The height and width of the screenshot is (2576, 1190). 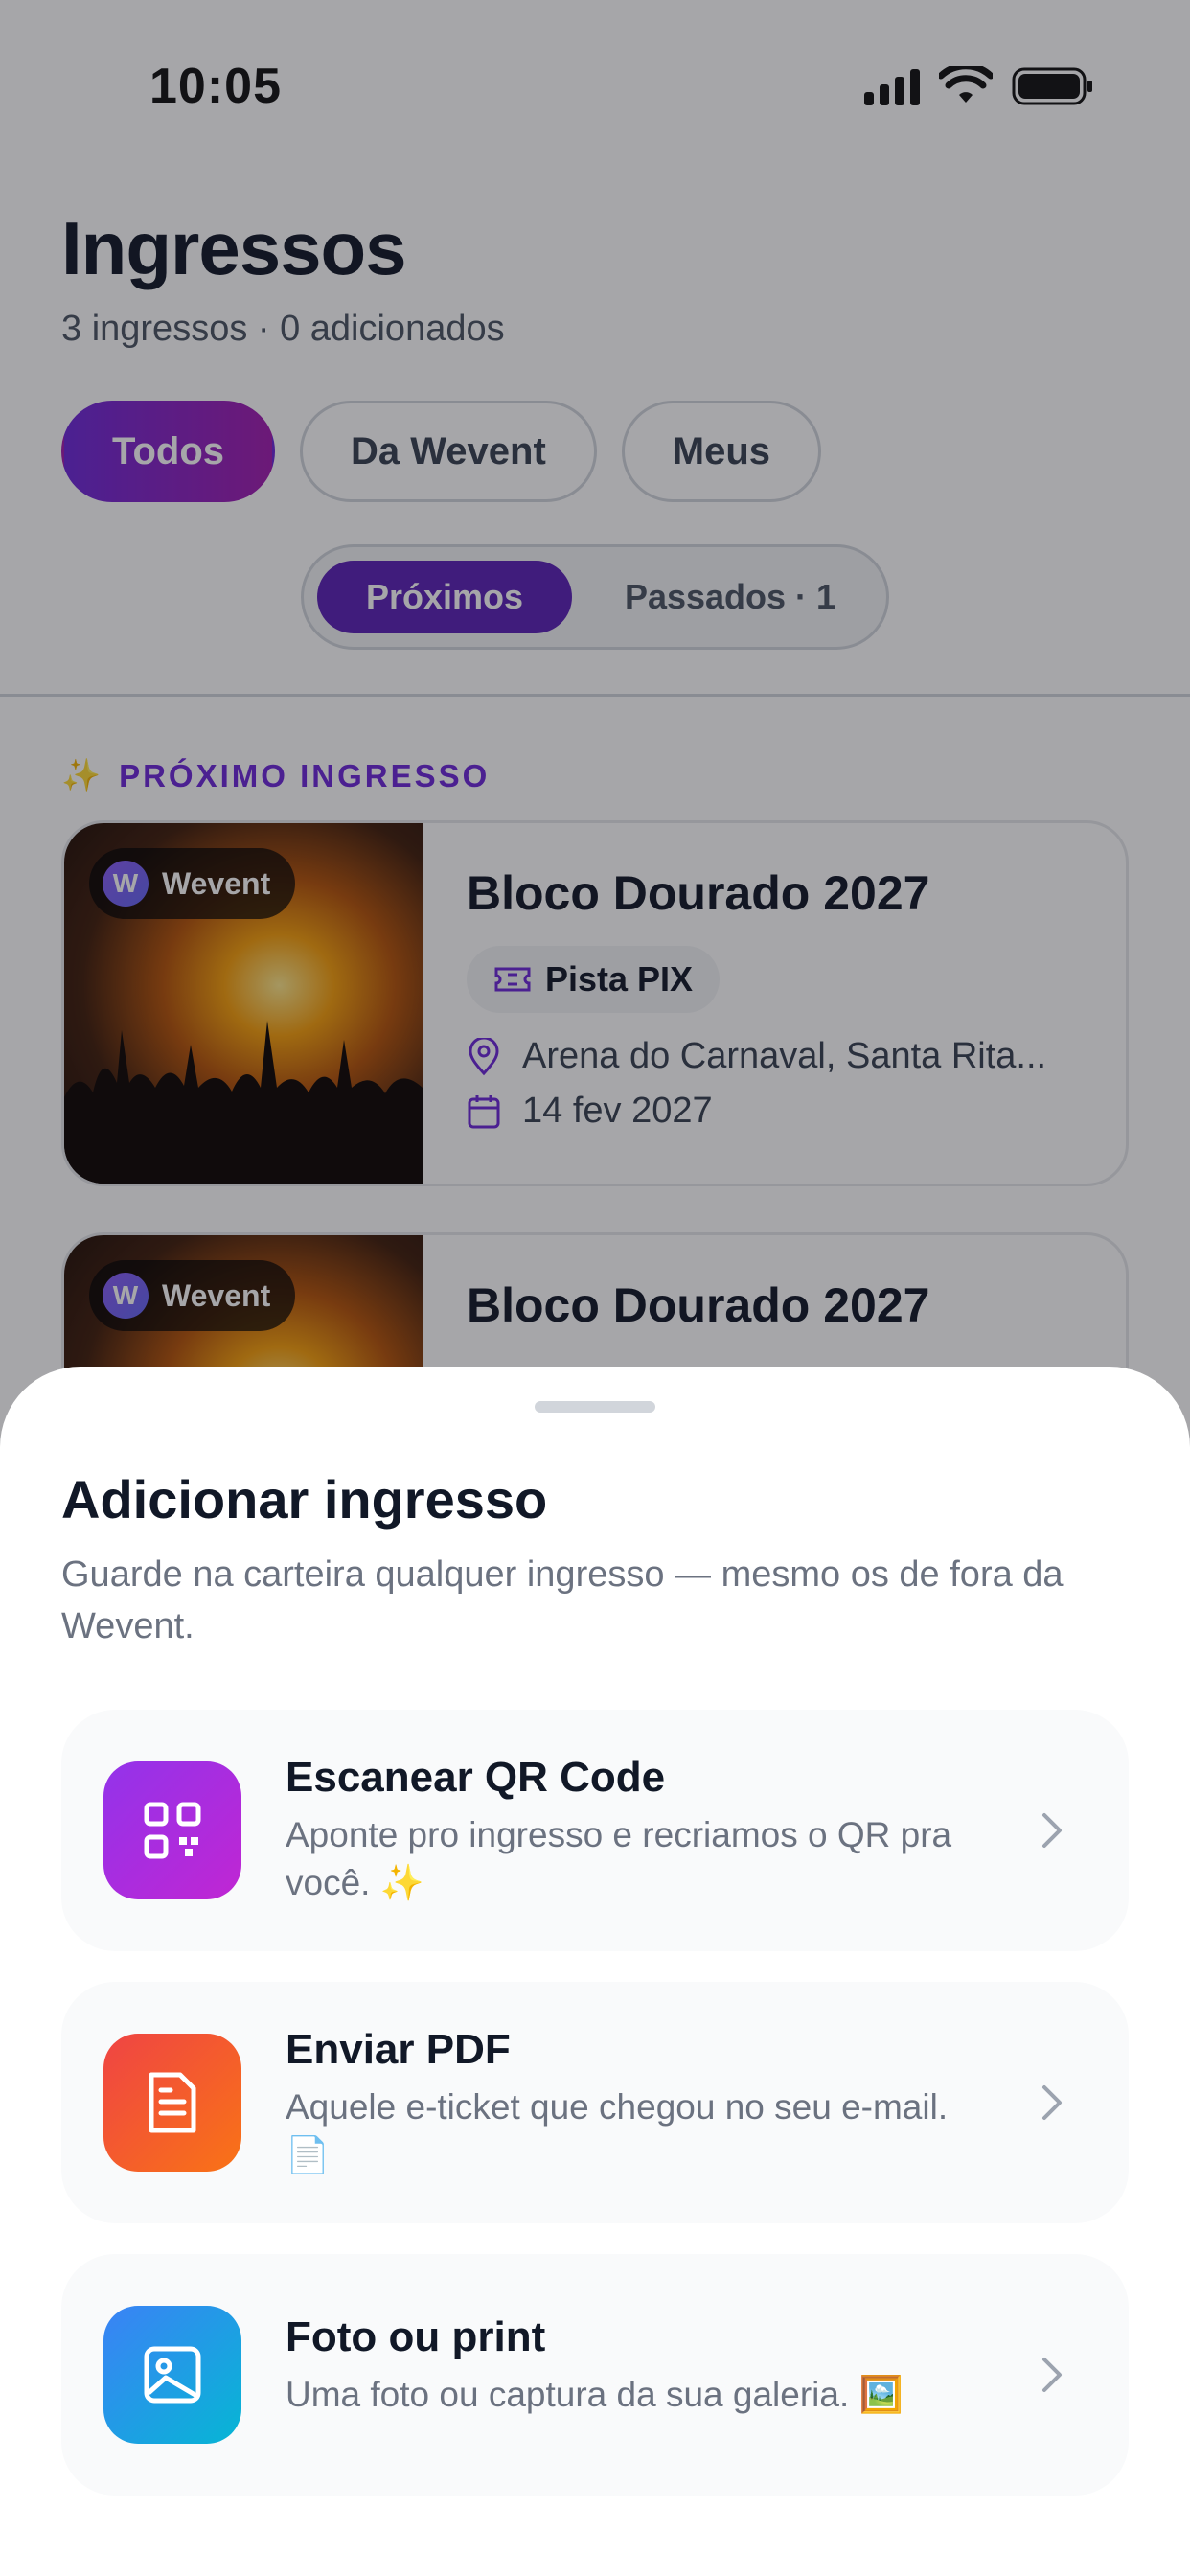 I want to click on option-description: Uma foto ou captura da sua galeria. 🖼️, so click(x=595, y=2394).